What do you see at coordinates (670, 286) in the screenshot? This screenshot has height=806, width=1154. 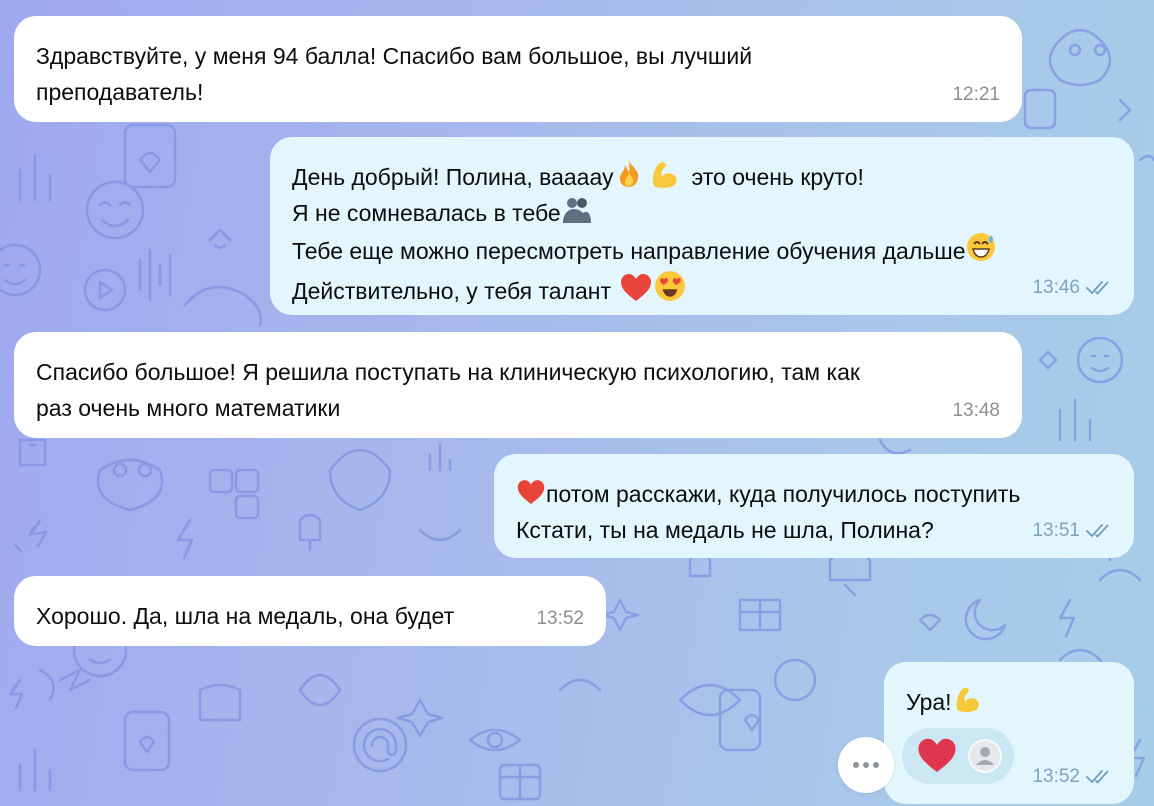 I see `heart-eyes-emoji` at bounding box center [670, 286].